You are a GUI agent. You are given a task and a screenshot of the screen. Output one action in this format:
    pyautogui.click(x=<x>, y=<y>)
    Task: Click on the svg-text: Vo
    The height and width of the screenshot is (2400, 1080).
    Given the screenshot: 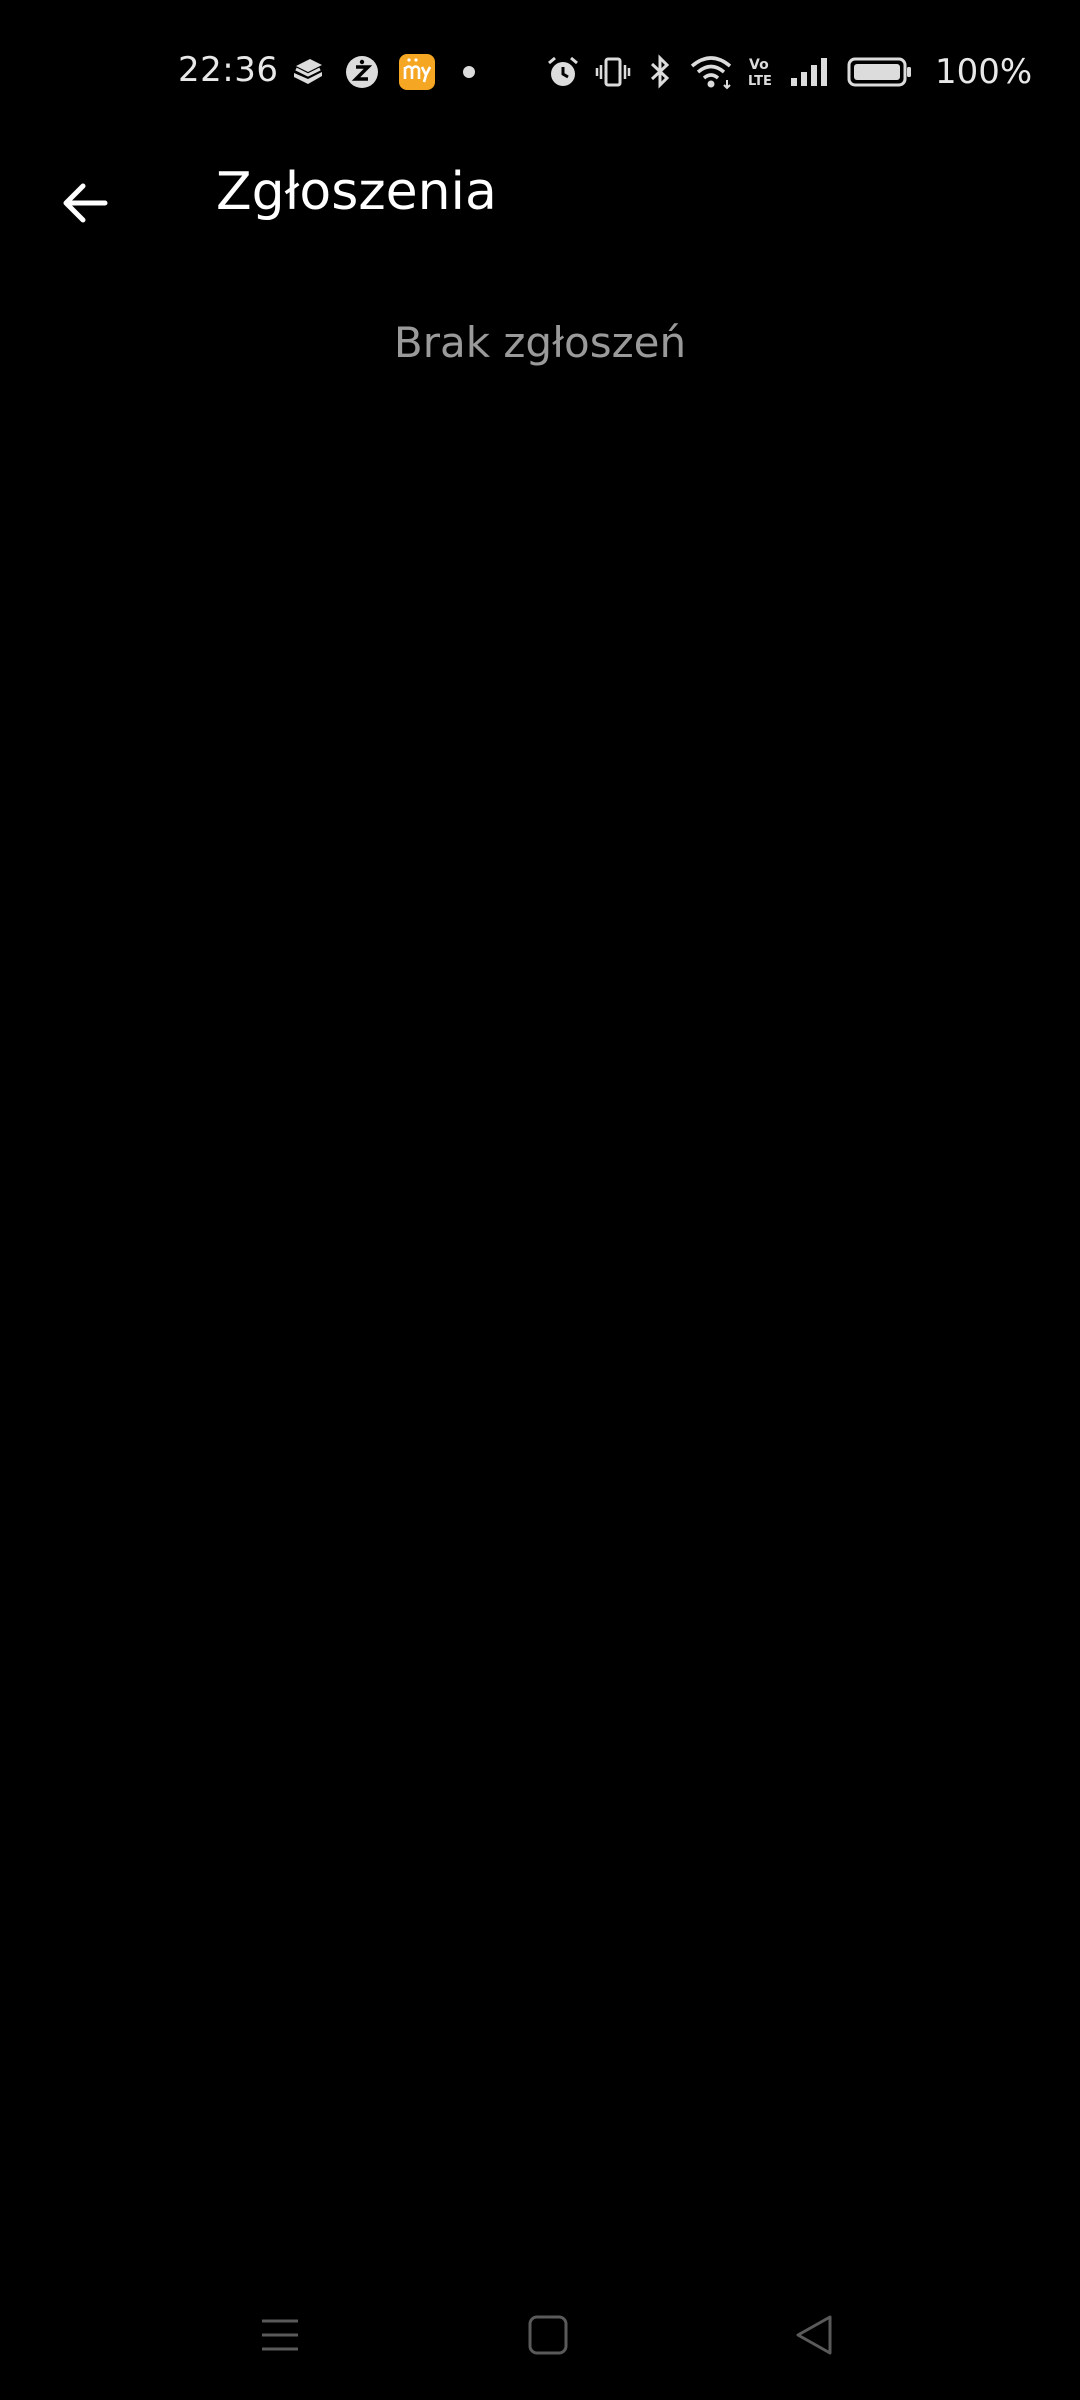 What is the action you would take?
    pyautogui.click(x=759, y=65)
    